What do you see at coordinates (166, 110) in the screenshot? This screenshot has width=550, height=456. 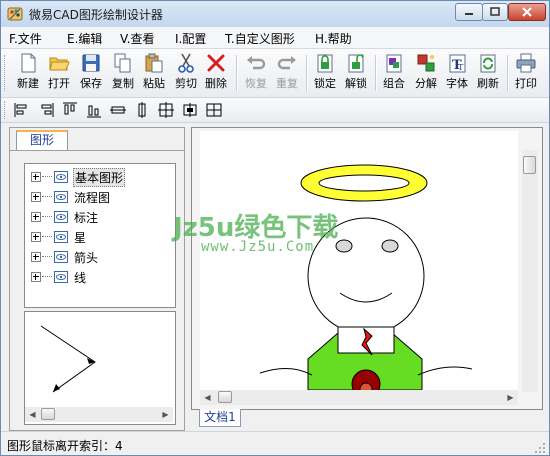 I see `same-size-icon` at bounding box center [166, 110].